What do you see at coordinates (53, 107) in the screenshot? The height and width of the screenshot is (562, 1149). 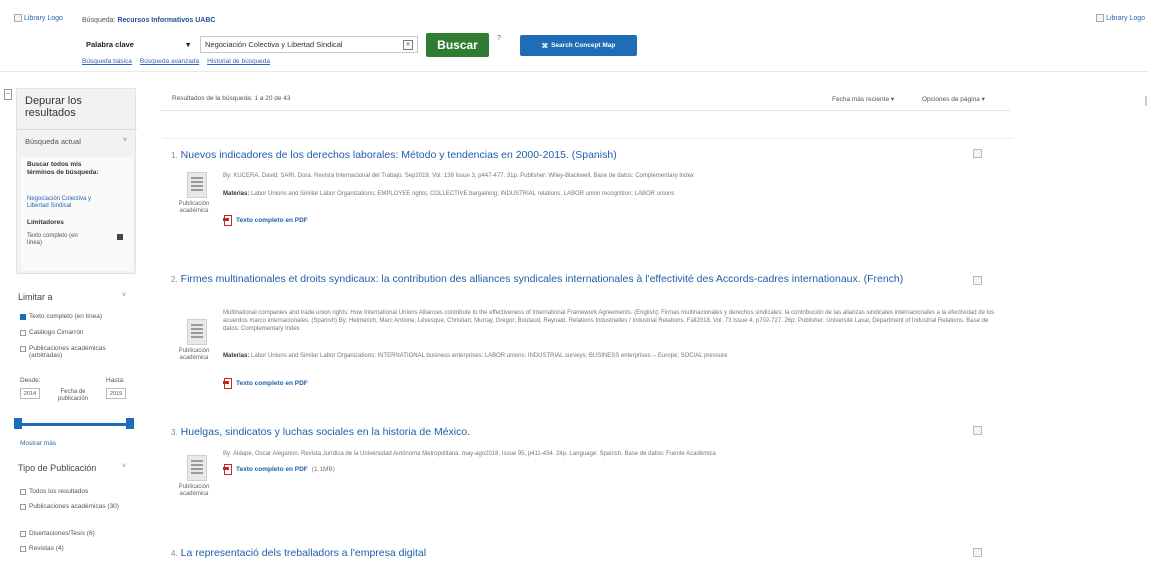 I see `refine-results-title: Depurar los resultados` at bounding box center [53, 107].